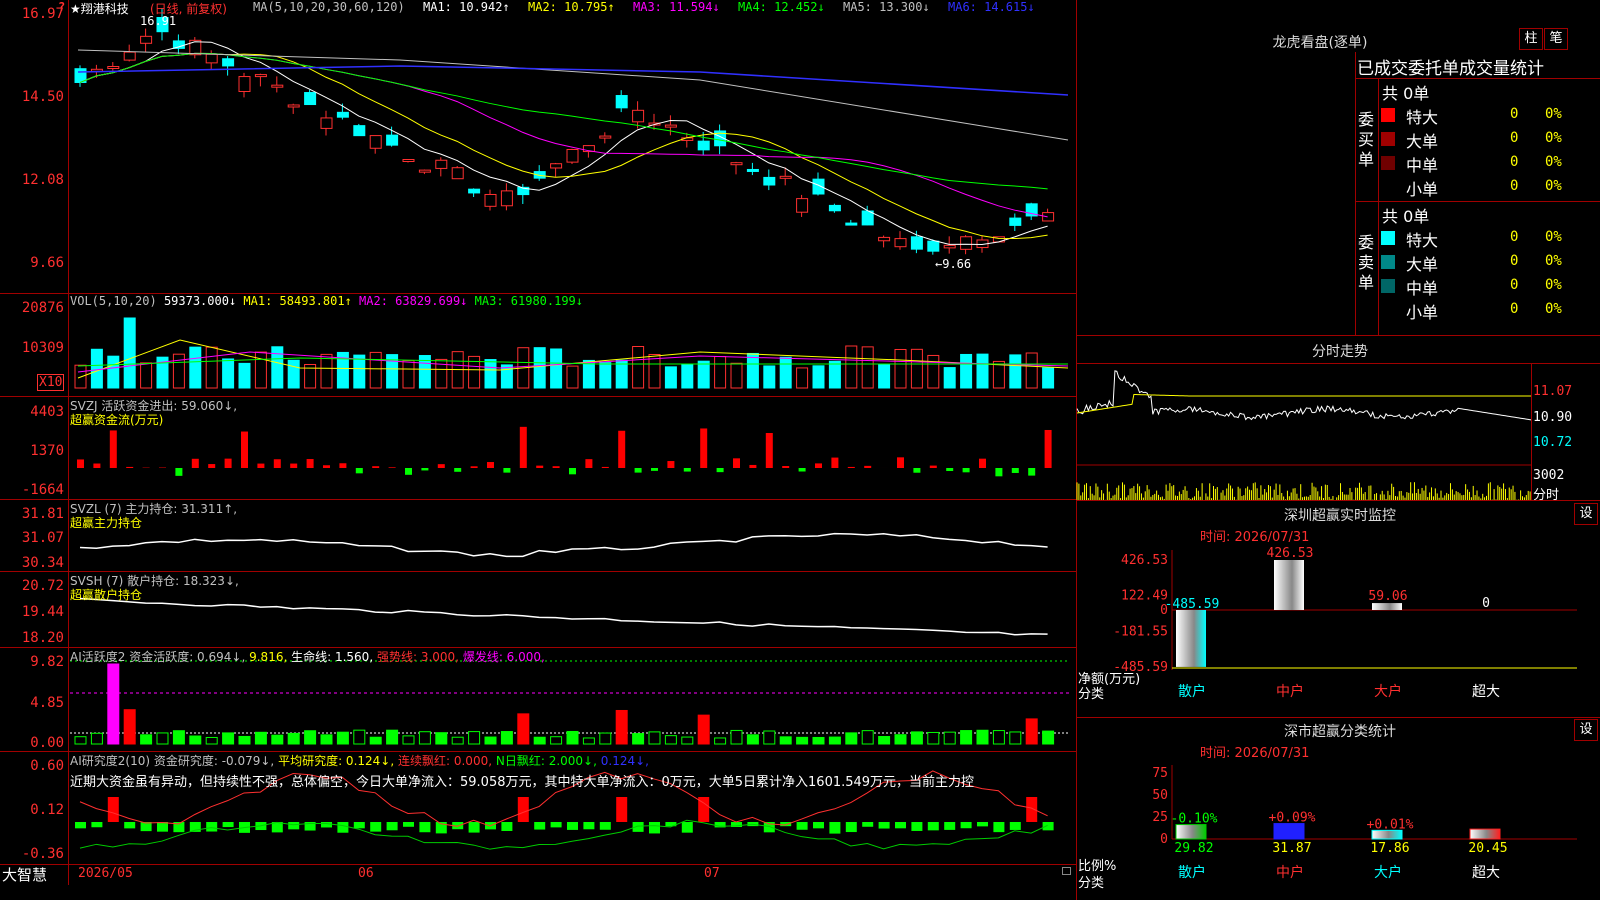 The height and width of the screenshot is (900, 1600). Describe the element at coordinates (47, 412) in the screenshot. I see `svzj-ylabel-1: 4403` at that location.